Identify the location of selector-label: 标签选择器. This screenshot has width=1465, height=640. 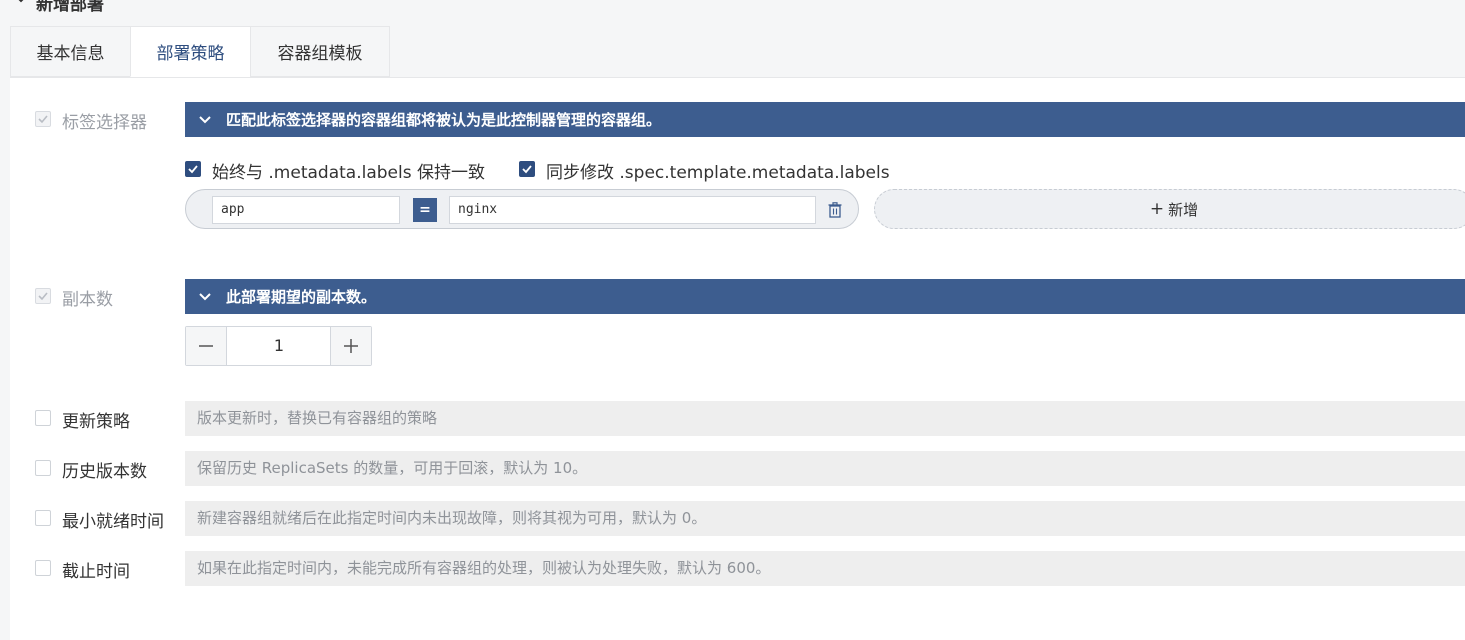
(104, 123).